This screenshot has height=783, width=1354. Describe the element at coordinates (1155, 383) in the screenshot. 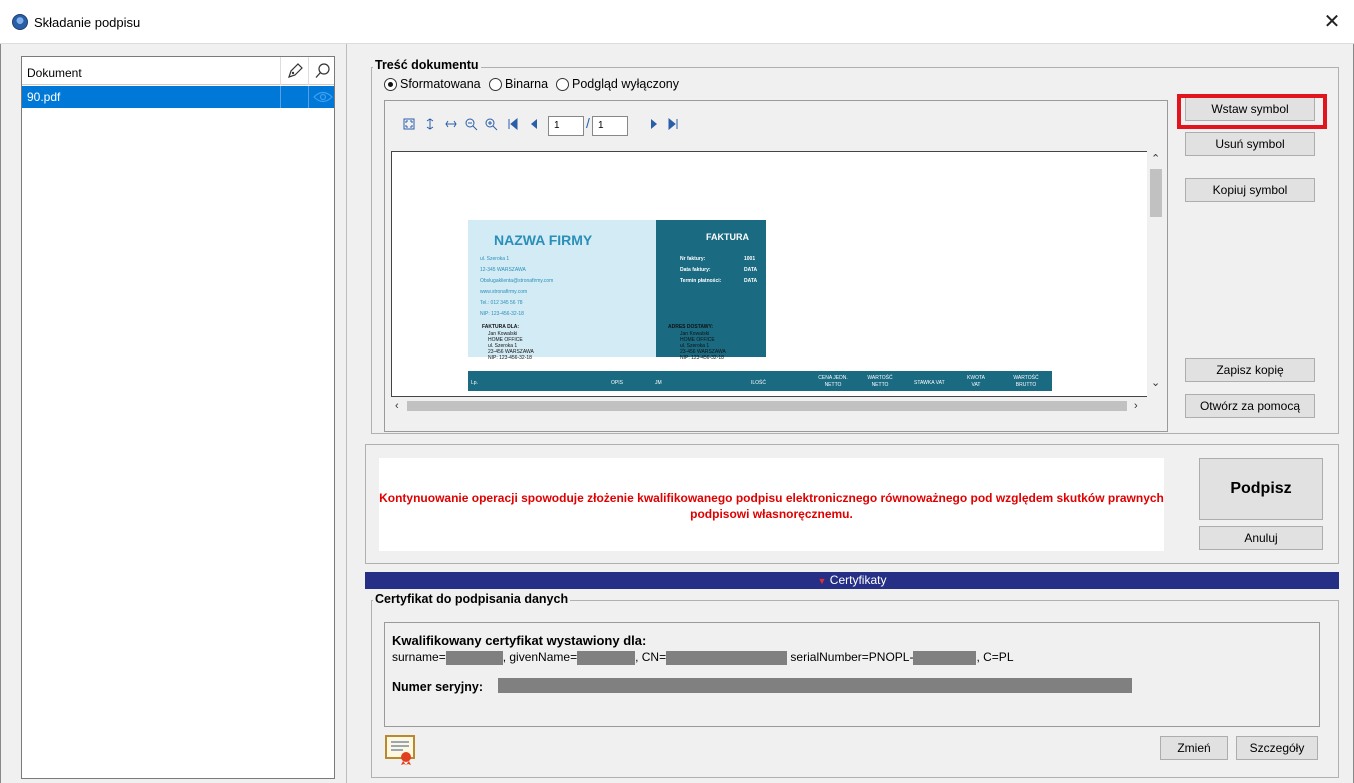

I see `scroll-down-icon: ⌄` at that location.